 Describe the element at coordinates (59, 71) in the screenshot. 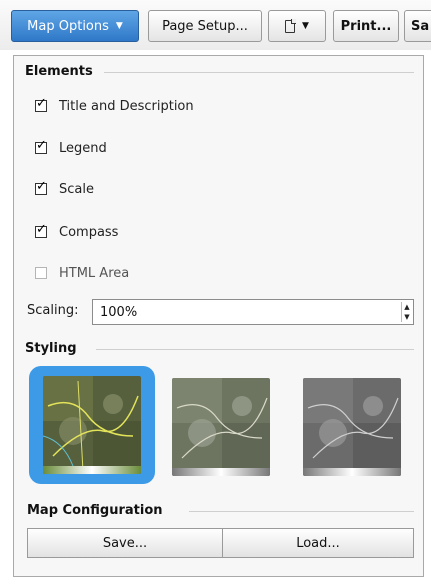

I see `elements-section-title: Elements` at that location.